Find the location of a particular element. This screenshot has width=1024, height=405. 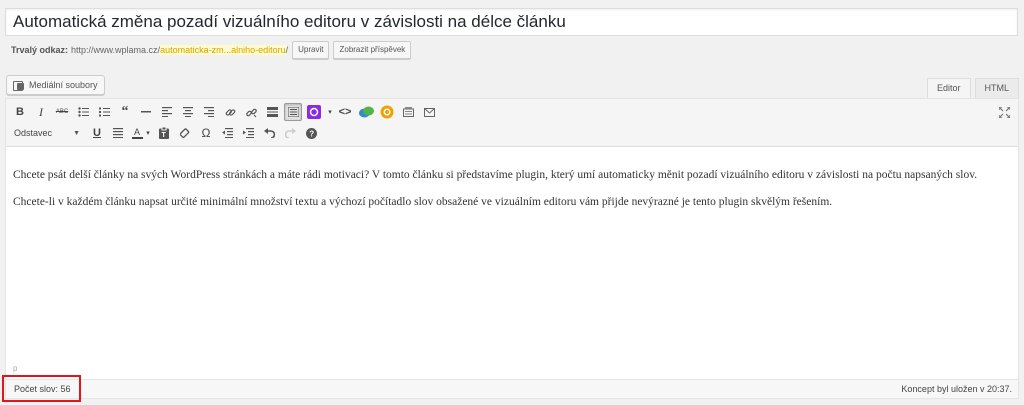

speech-bubble-icon is located at coordinates (366, 112).